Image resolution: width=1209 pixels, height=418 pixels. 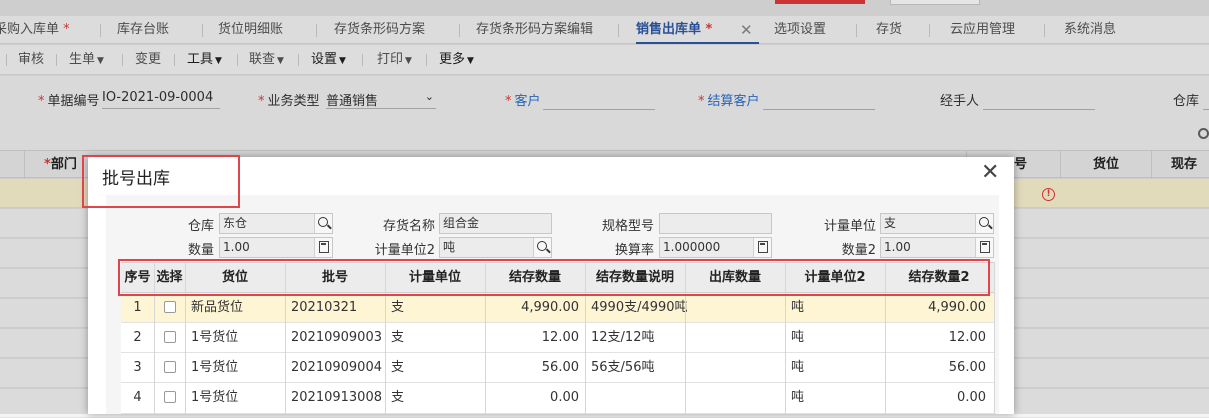 What do you see at coordinates (957, 307) in the screenshot?
I see `cell-balance2: 4,990.00` at bounding box center [957, 307].